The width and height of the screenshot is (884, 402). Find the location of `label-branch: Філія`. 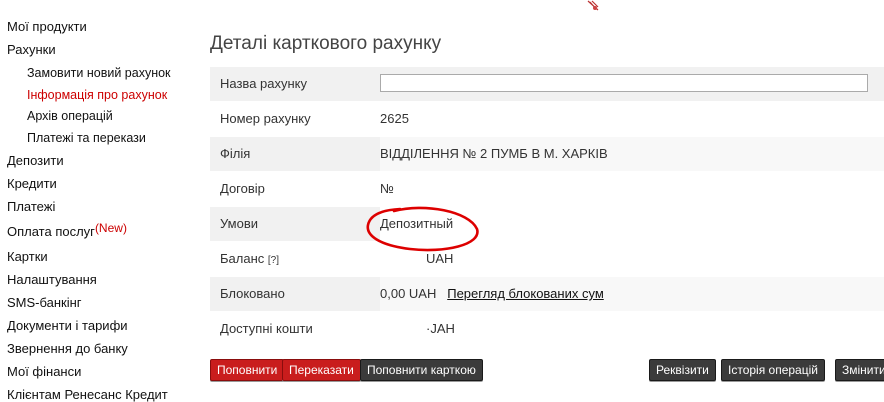

label-branch: Філія is located at coordinates (235, 153).